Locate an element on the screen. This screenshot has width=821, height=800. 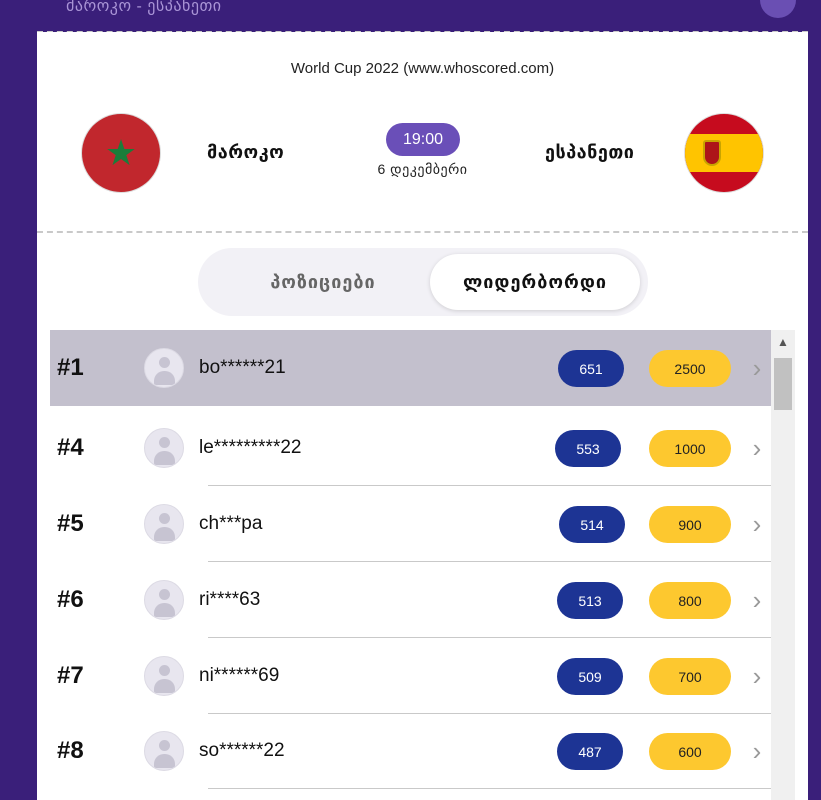
points-badge: 487 is located at coordinates (590, 751).